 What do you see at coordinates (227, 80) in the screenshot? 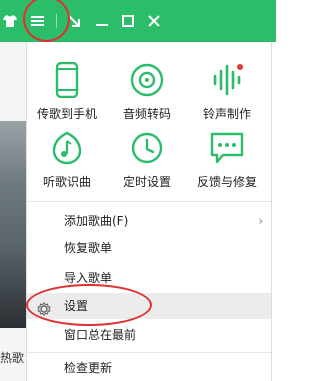
I see `waveform-icon` at bounding box center [227, 80].